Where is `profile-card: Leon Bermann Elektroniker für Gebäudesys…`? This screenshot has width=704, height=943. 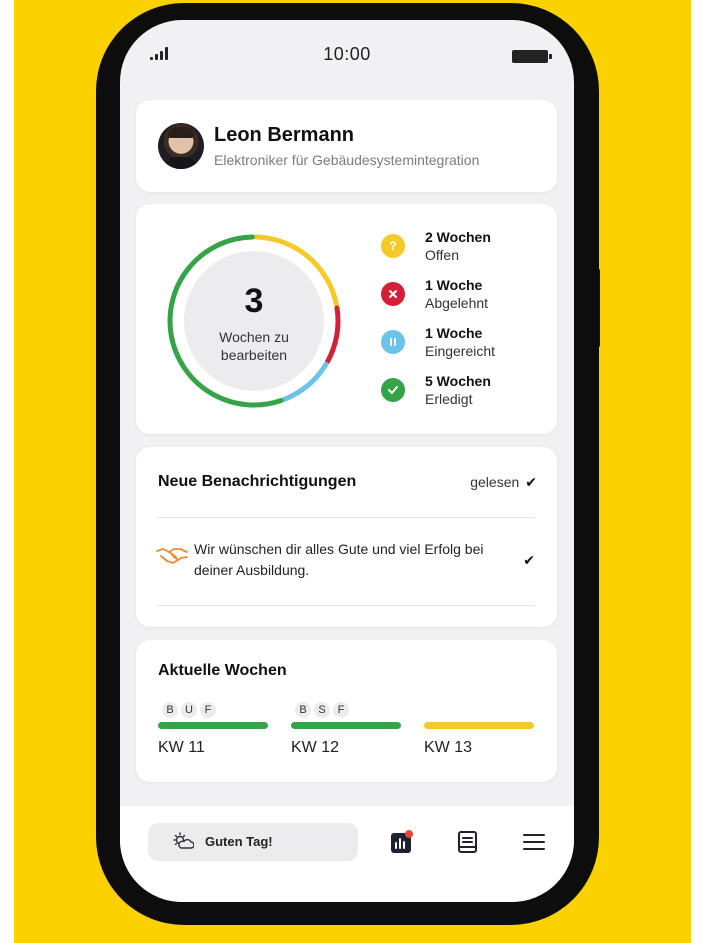 profile-card: Leon Bermann Elektroniker für Gebäudesys… is located at coordinates (346, 146).